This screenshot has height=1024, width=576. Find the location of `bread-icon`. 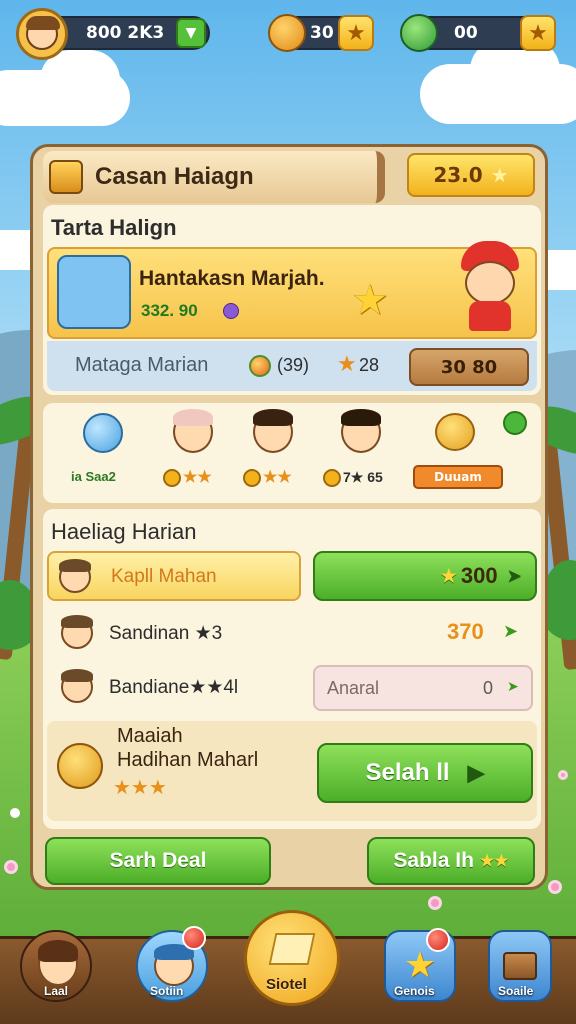

bread-icon is located at coordinates (287, 33).